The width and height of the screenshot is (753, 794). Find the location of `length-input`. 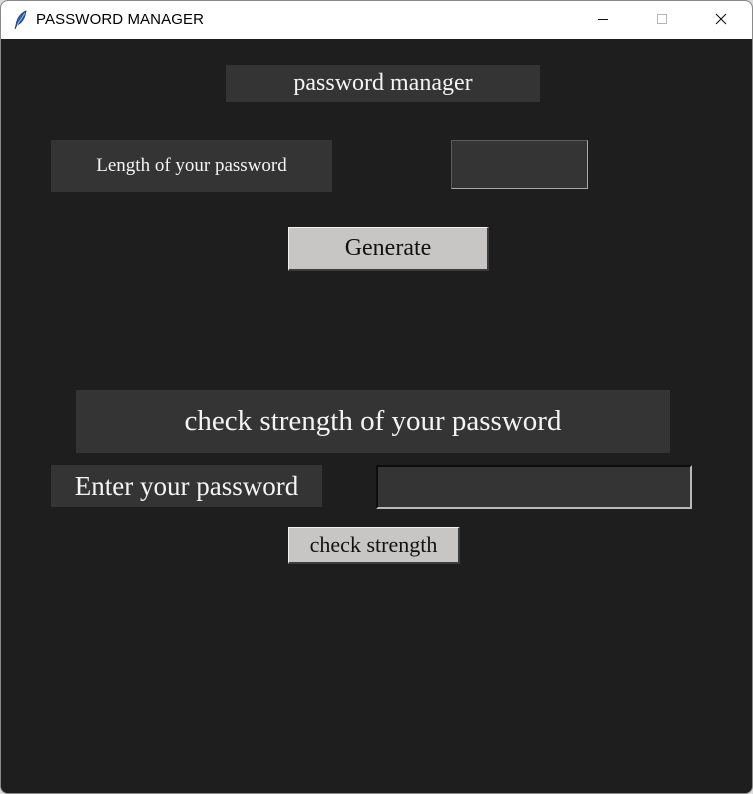

length-input is located at coordinates (519, 164).